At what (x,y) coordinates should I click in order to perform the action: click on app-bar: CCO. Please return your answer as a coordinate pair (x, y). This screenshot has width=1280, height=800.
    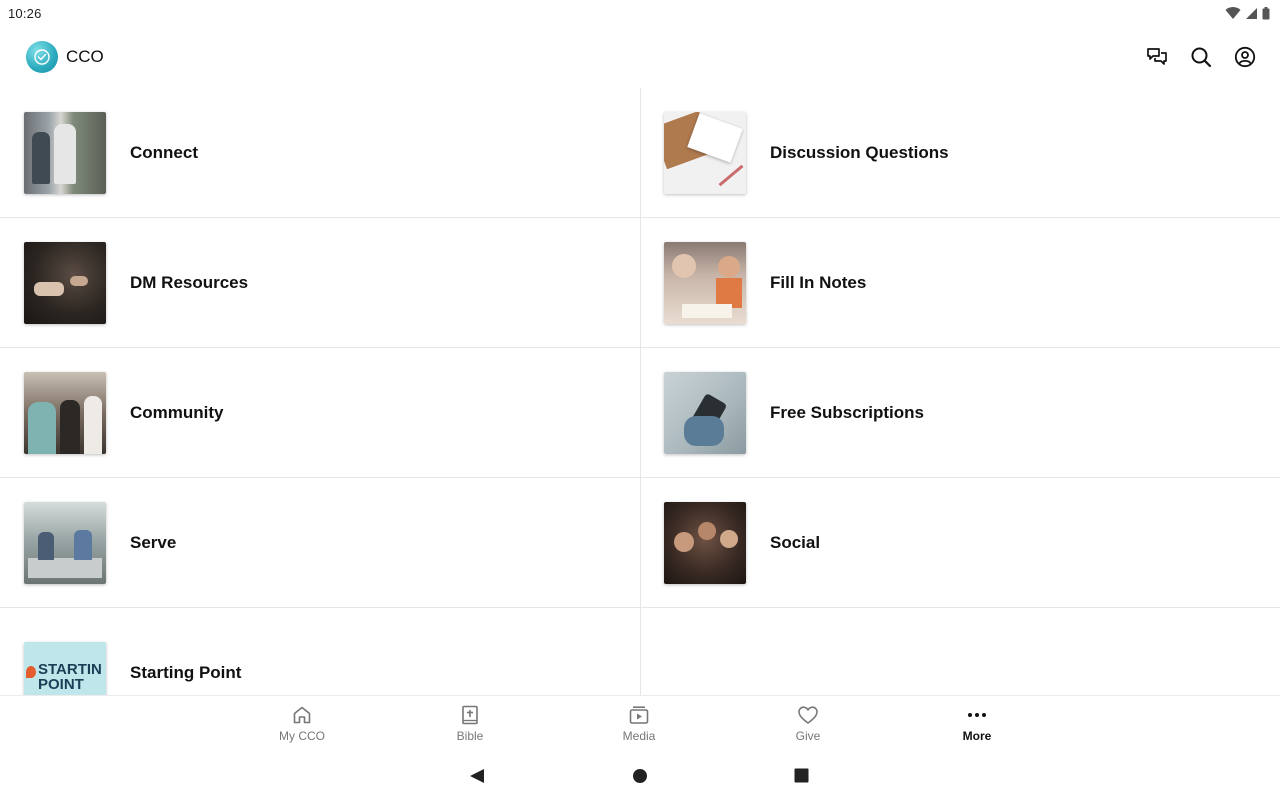
    Looking at the image, I should click on (640, 57).